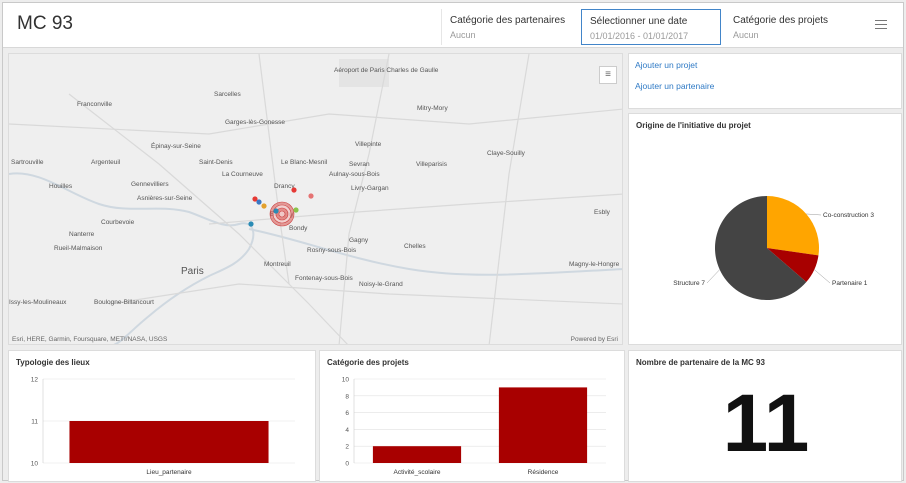 The width and height of the screenshot is (906, 483). What do you see at coordinates (768, 86) in the screenshot?
I see `add-partner-link: Ajouter un partenaire` at bounding box center [768, 86].